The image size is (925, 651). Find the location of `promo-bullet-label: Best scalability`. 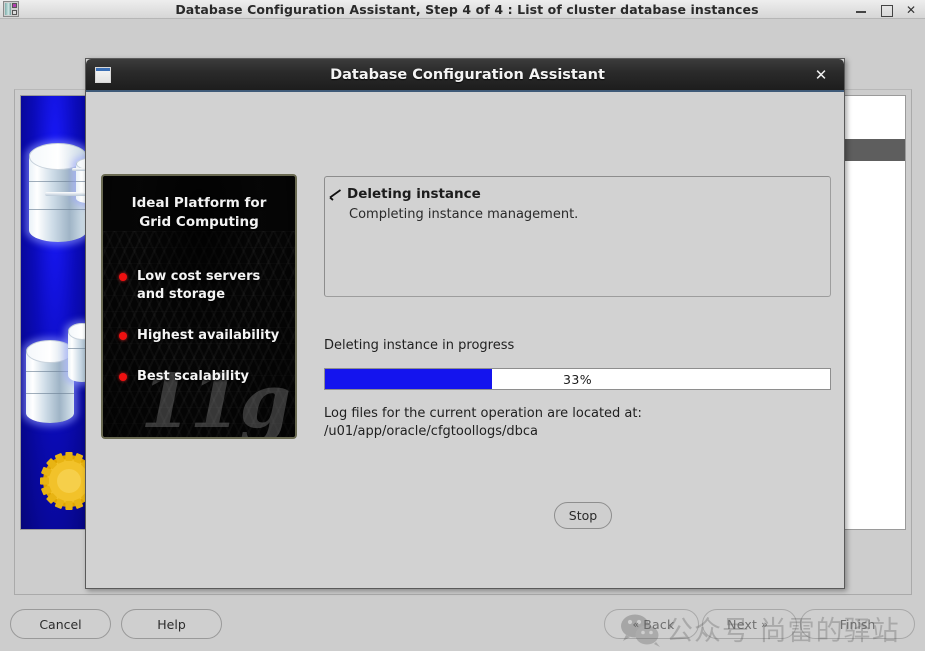

promo-bullet-label: Best scalability is located at coordinates (193, 376).